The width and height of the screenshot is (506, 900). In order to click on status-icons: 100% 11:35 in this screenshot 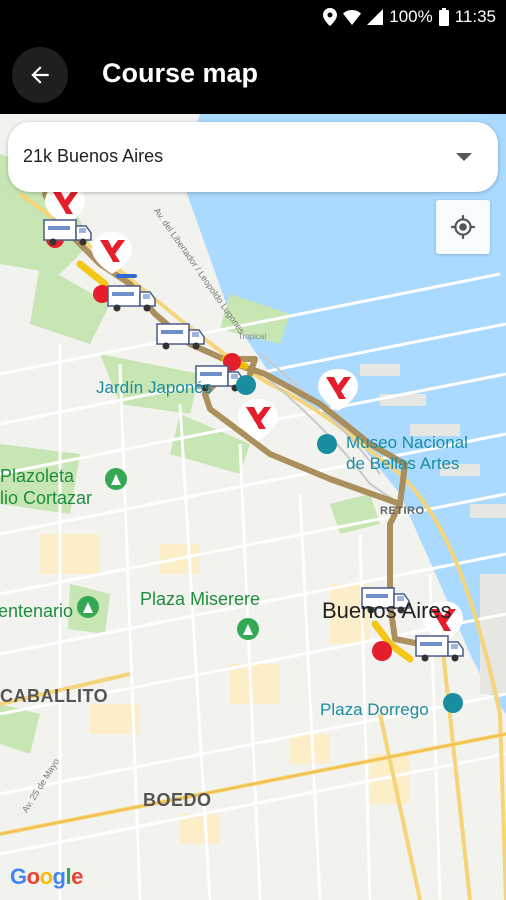, I will do `click(409, 17)`.